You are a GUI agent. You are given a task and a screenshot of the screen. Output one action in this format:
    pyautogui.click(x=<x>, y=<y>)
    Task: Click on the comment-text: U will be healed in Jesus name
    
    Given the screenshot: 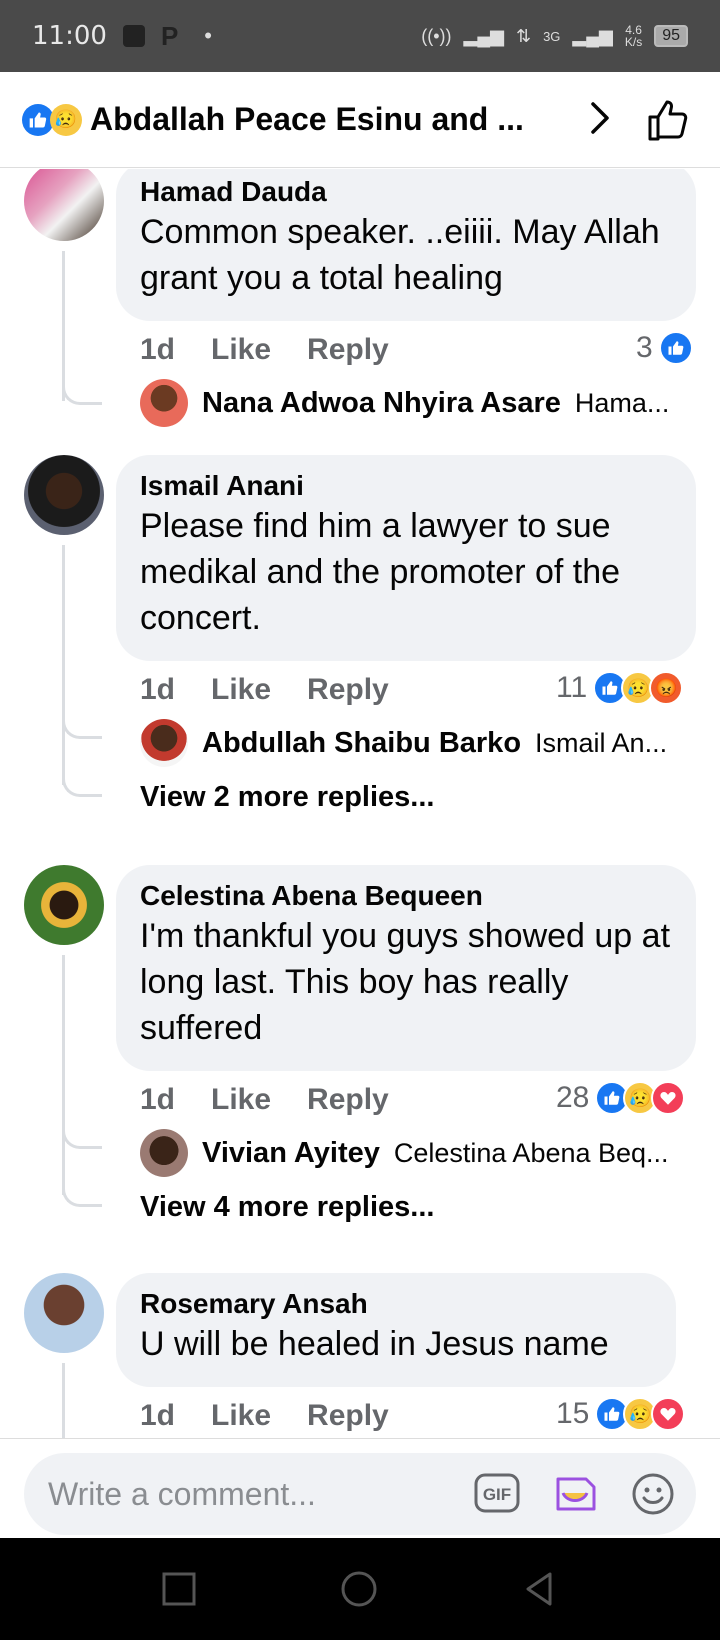 What is the action you would take?
    pyautogui.click(x=374, y=1344)
    